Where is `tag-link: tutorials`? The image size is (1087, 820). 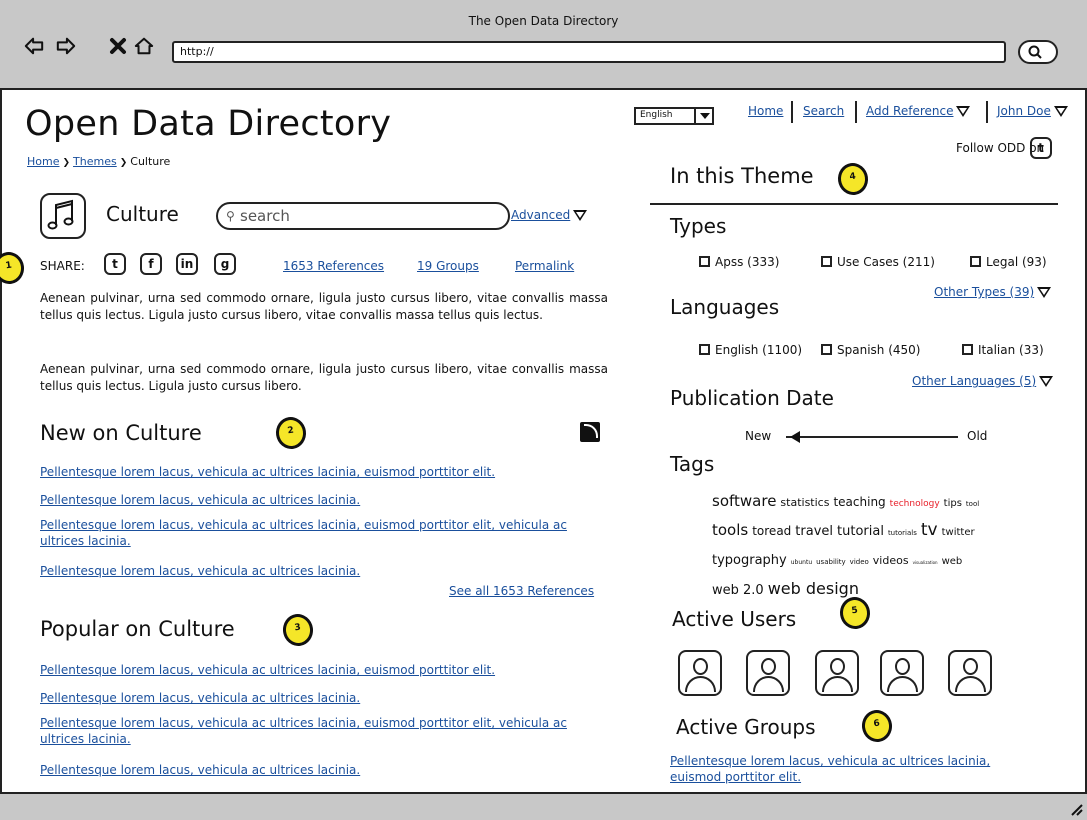 tag-link: tutorials is located at coordinates (902, 533).